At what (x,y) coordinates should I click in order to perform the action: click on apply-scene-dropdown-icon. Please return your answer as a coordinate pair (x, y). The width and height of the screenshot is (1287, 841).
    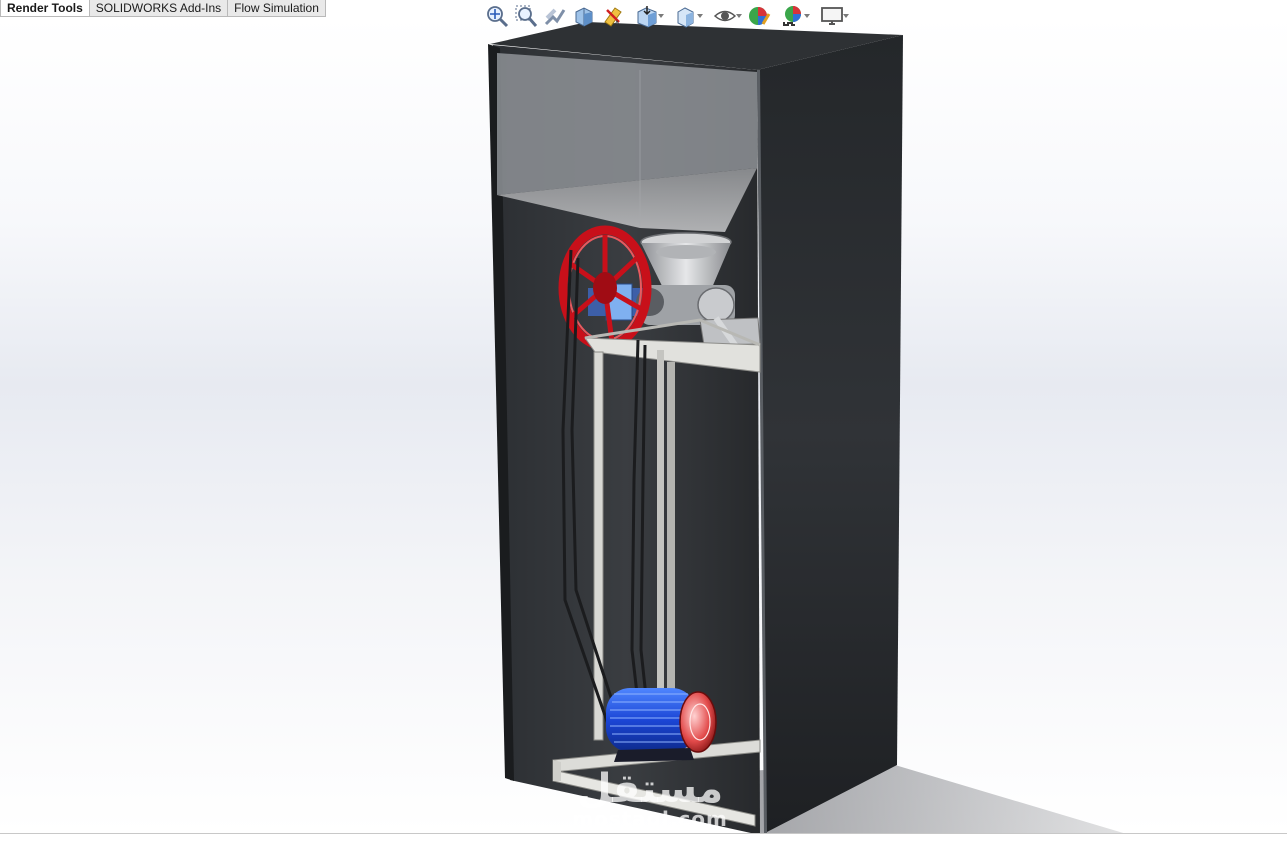
    Looking at the image, I should click on (807, 16).